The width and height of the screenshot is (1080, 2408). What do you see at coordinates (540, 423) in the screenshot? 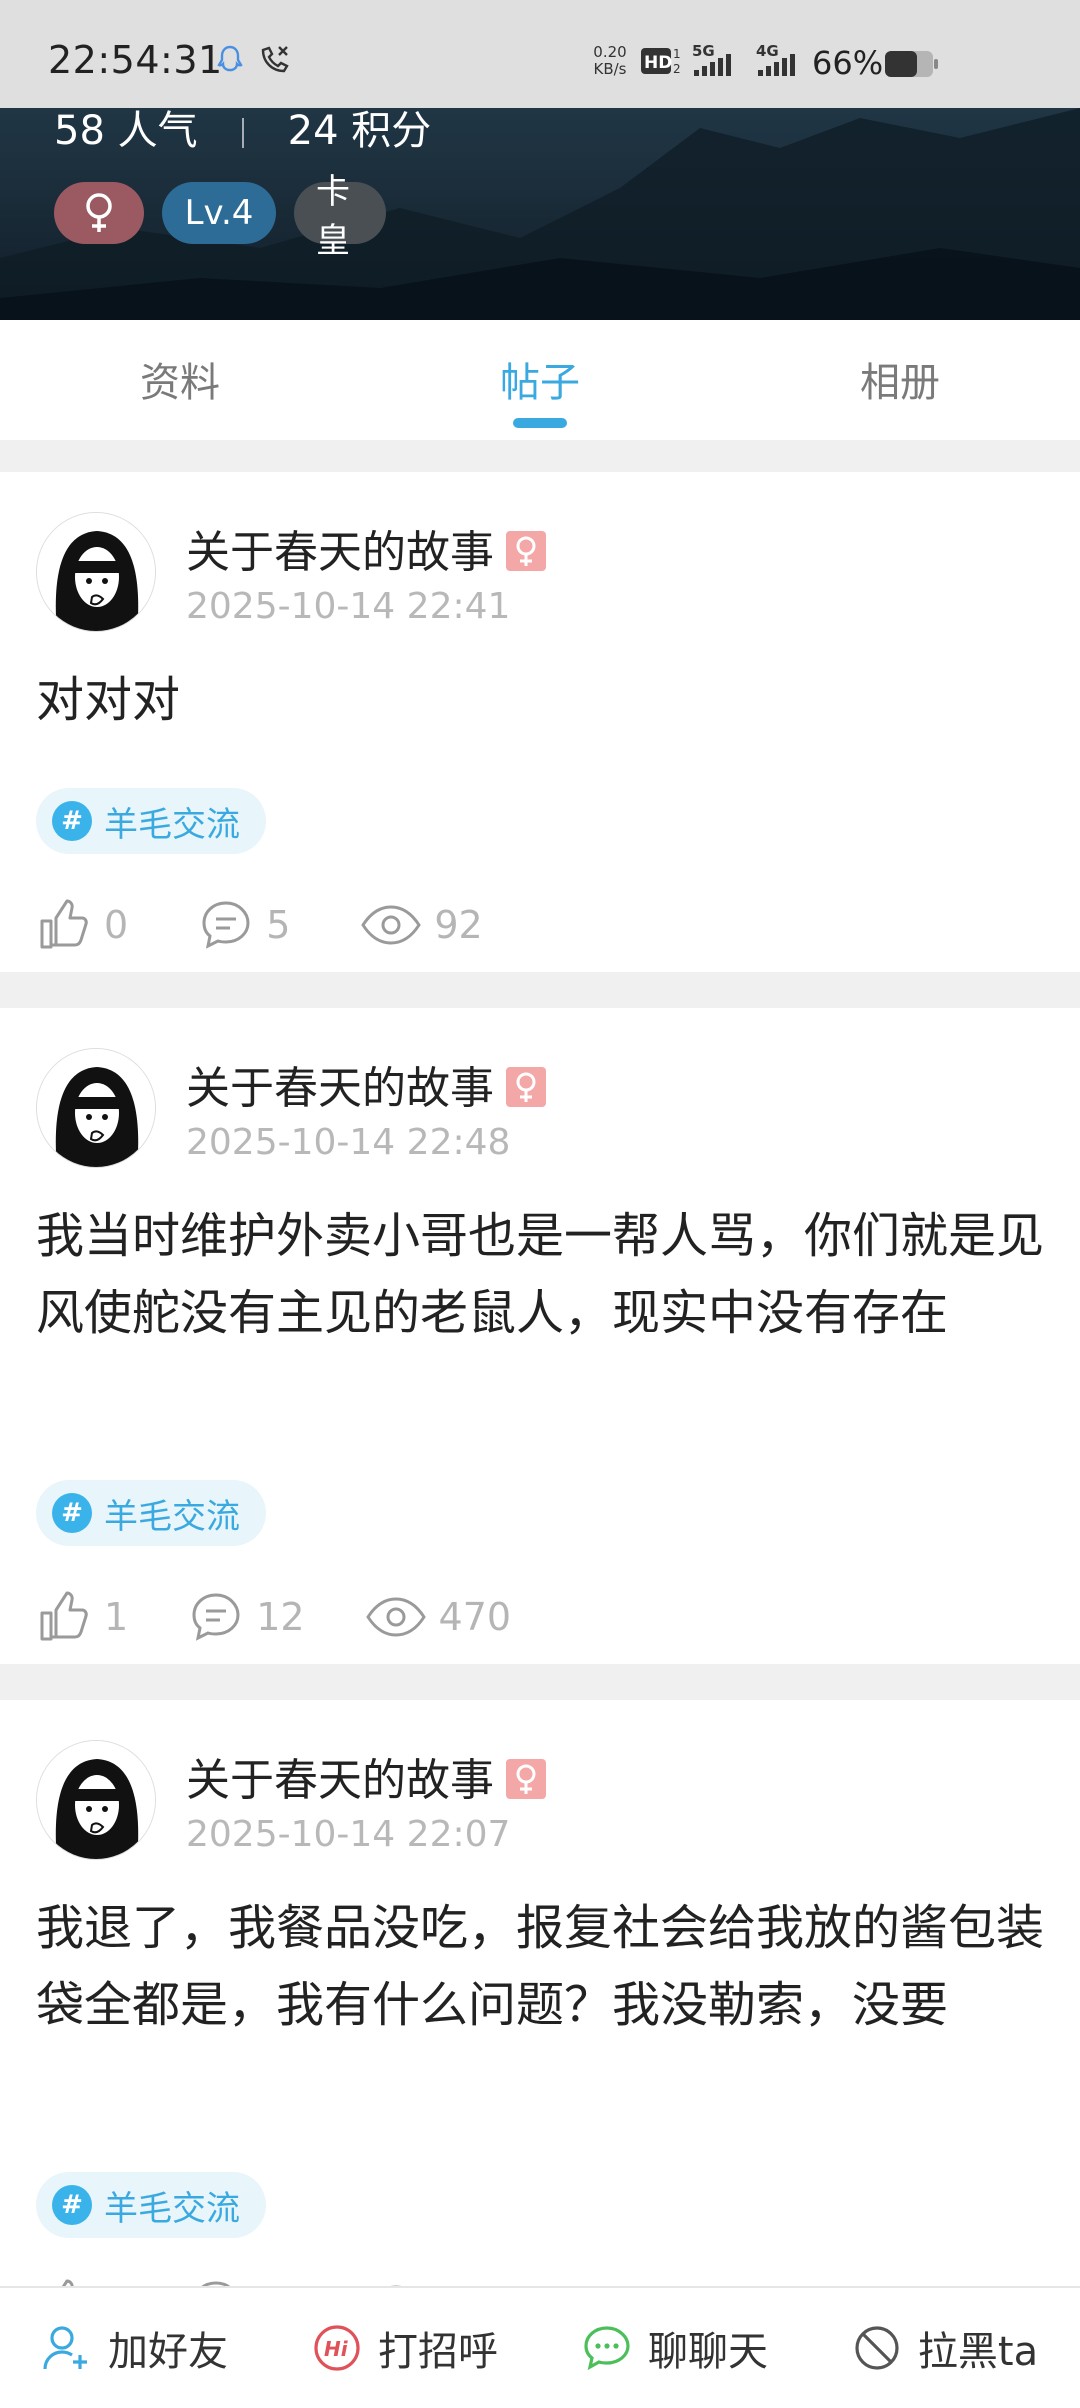
I see `tab-active-indicator` at bounding box center [540, 423].